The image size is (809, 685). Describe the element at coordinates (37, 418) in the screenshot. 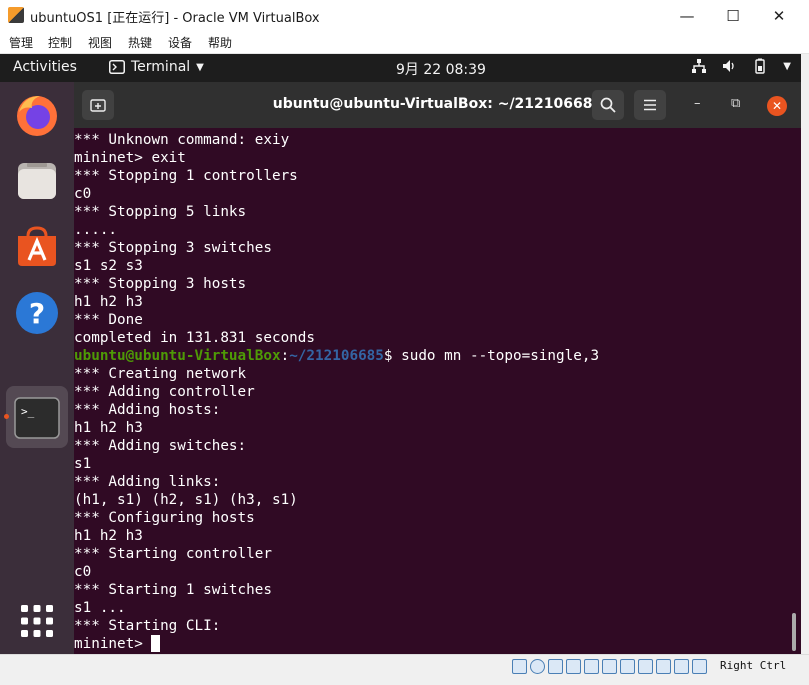

I see `dock-terminal: >_` at that location.